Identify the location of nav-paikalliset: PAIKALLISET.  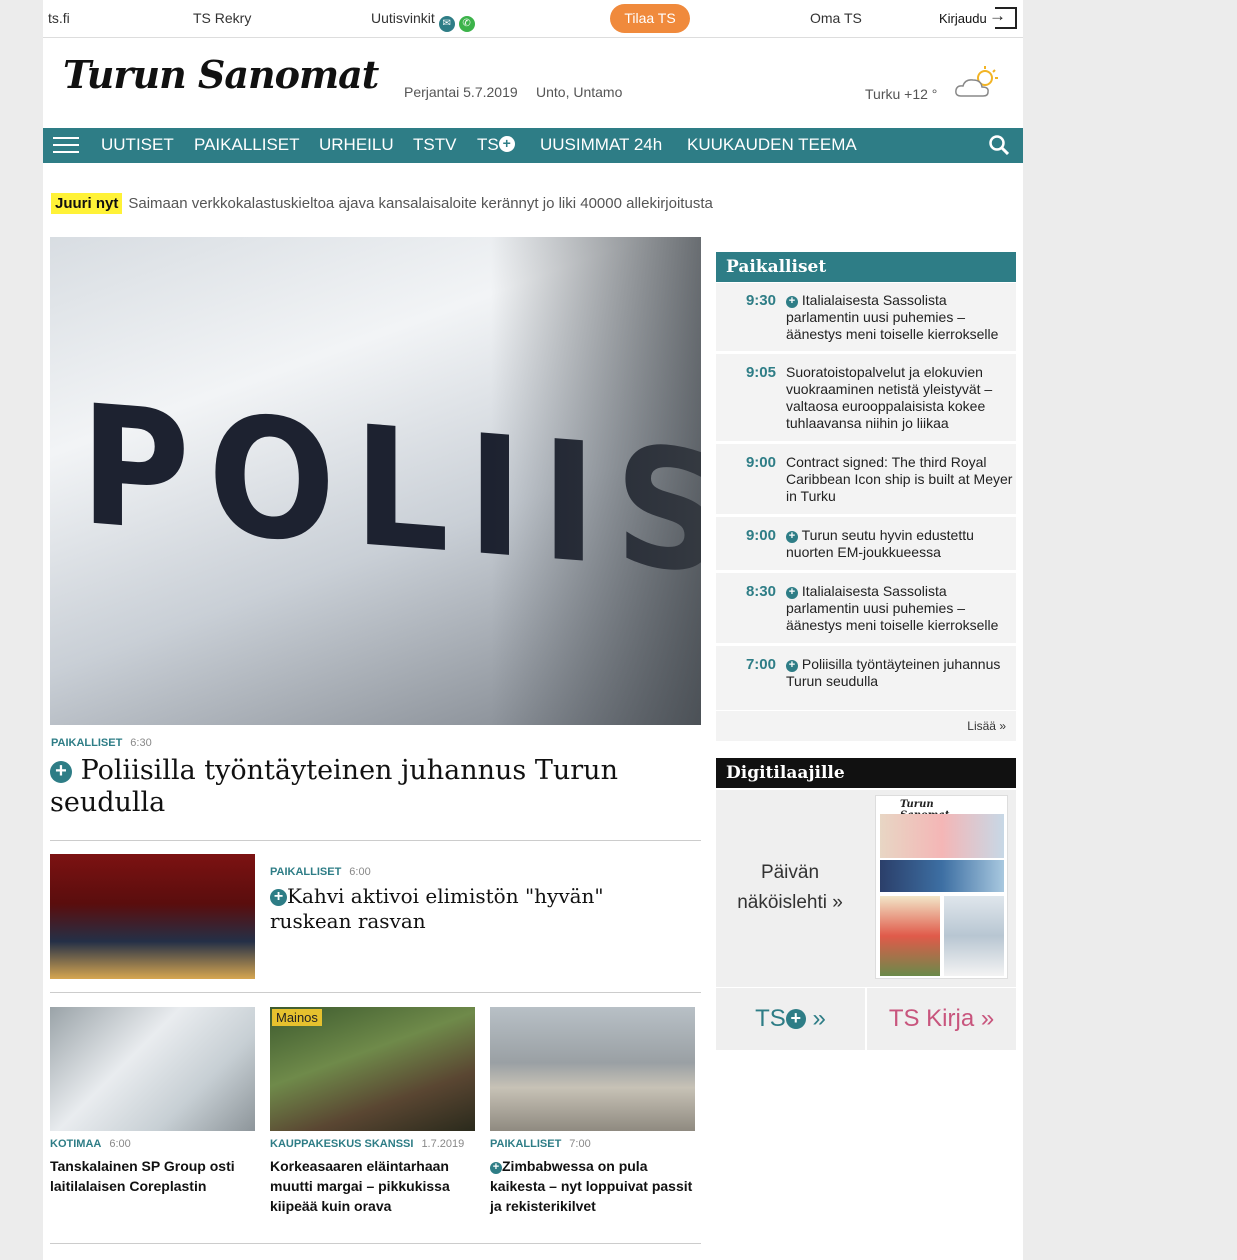
(247, 145).